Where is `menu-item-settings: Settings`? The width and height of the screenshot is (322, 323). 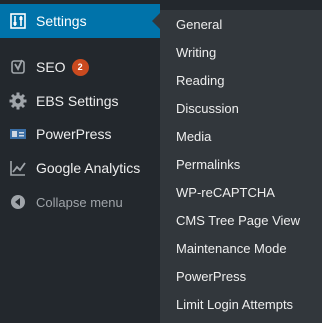 menu-item-settings: Settings is located at coordinates (80, 21).